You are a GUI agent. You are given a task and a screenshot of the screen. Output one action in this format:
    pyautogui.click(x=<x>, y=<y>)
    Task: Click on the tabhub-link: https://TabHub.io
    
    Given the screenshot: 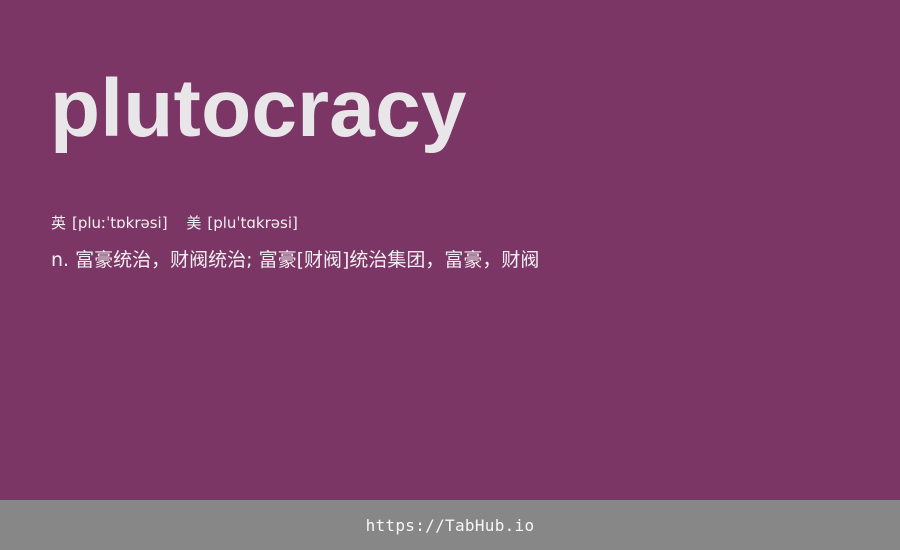 What is the action you would take?
    pyautogui.click(x=450, y=525)
    